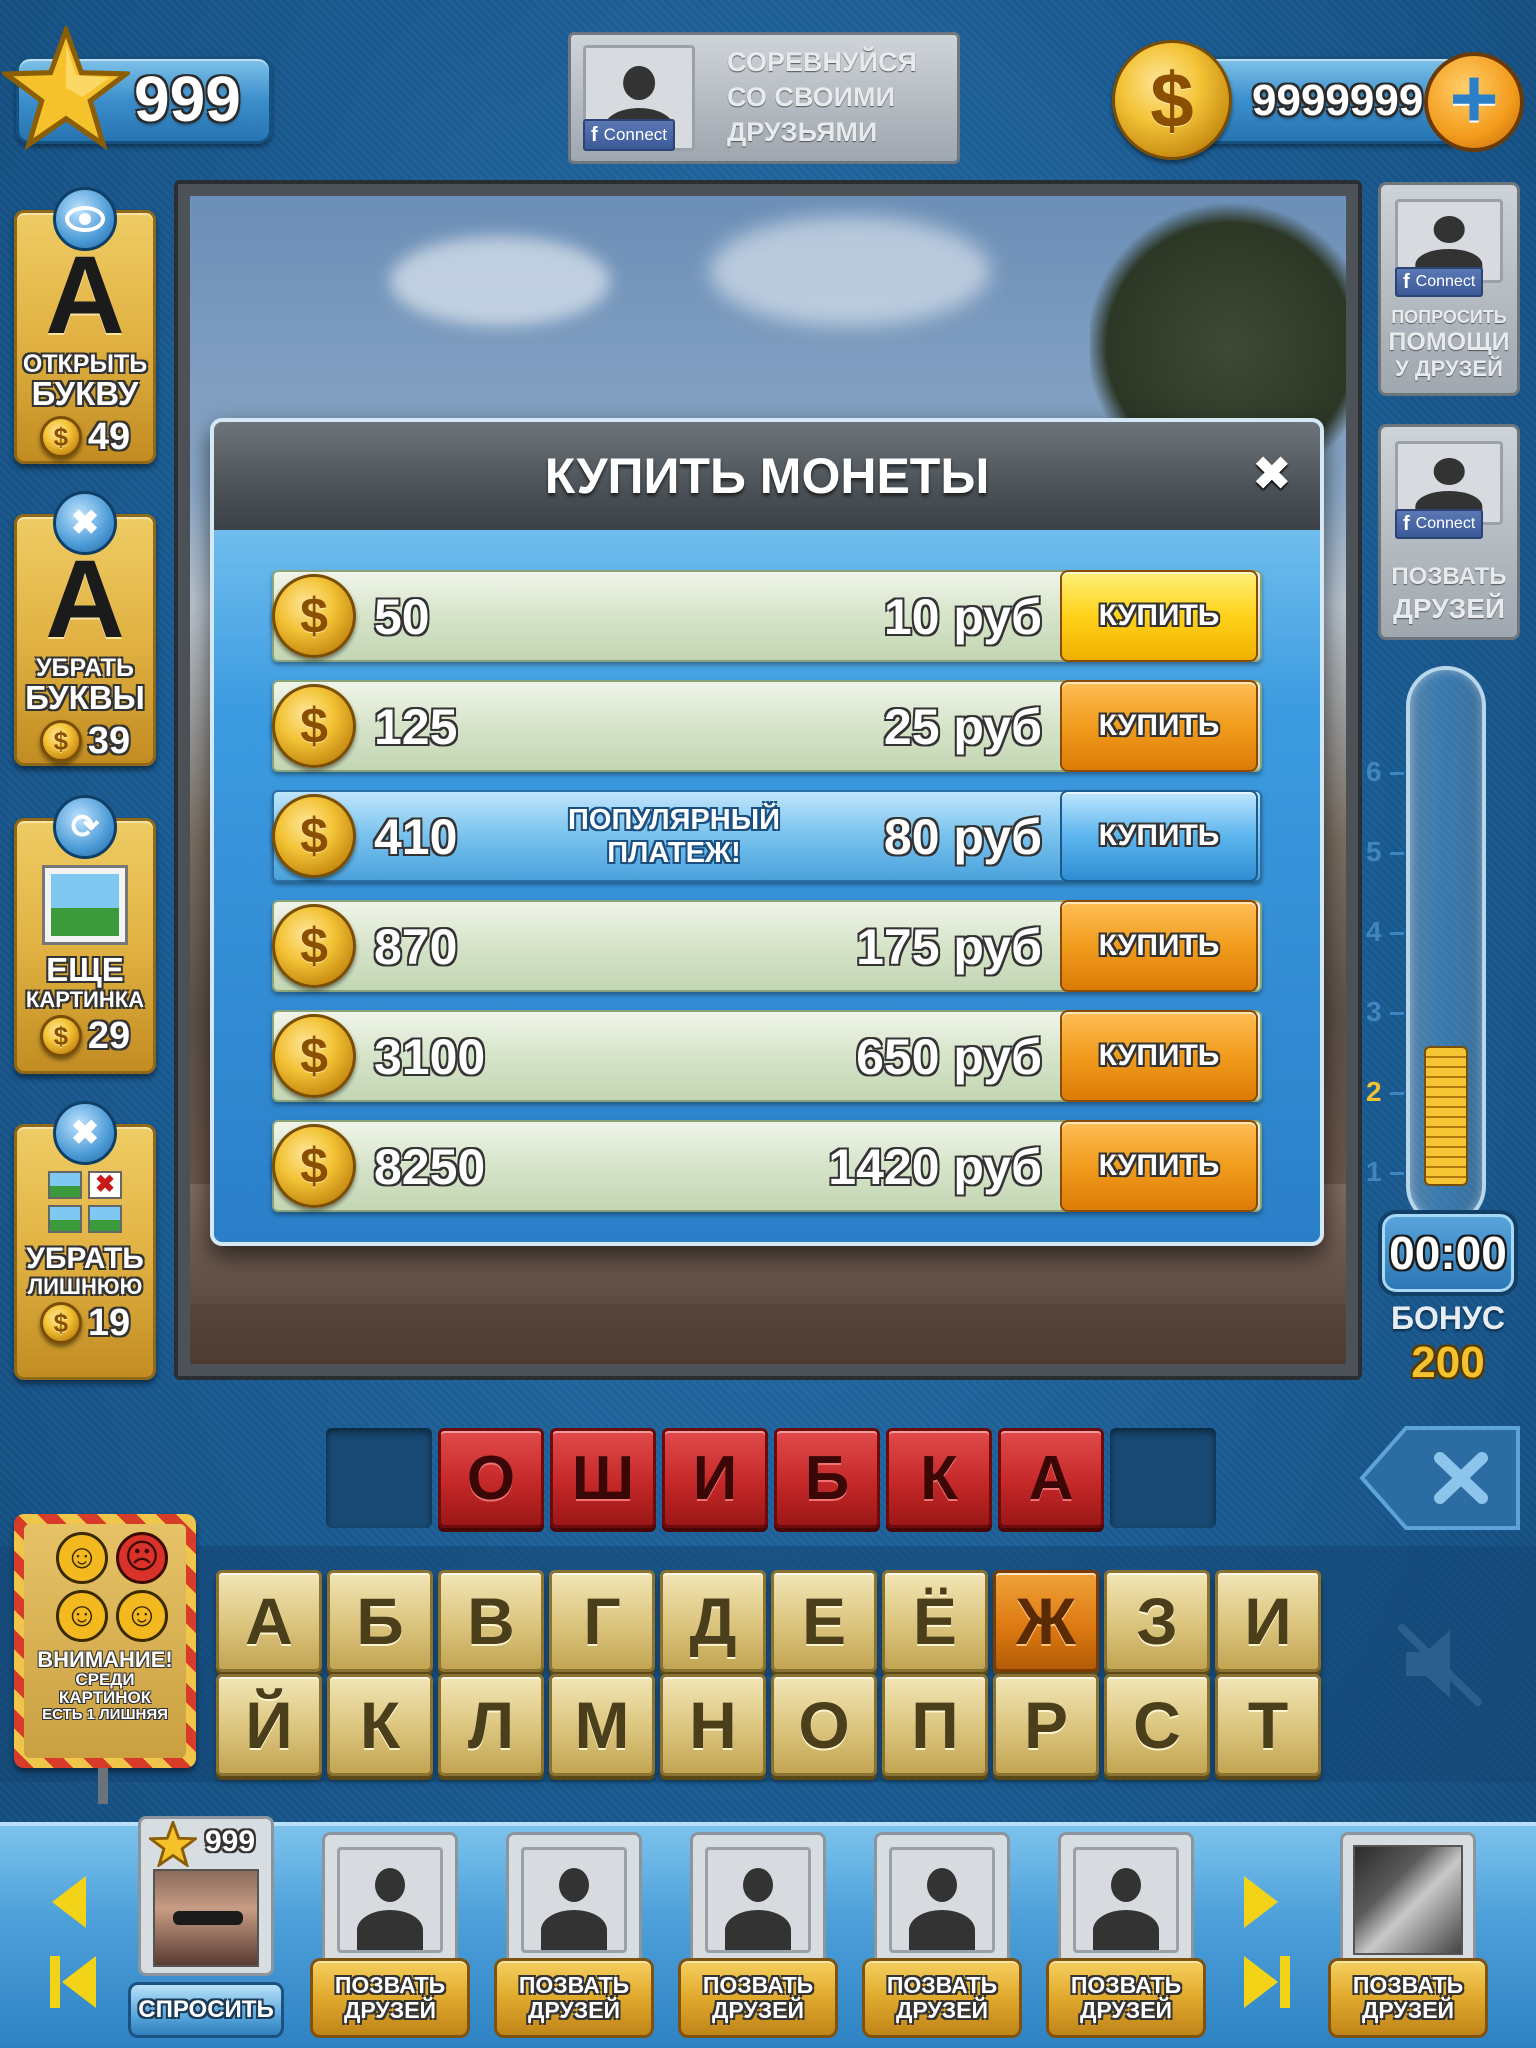 Image resolution: width=1536 pixels, height=2048 pixels. What do you see at coordinates (105, 1659) in the screenshot?
I see `warning-title: ВНИМАНИЕ!` at bounding box center [105, 1659].